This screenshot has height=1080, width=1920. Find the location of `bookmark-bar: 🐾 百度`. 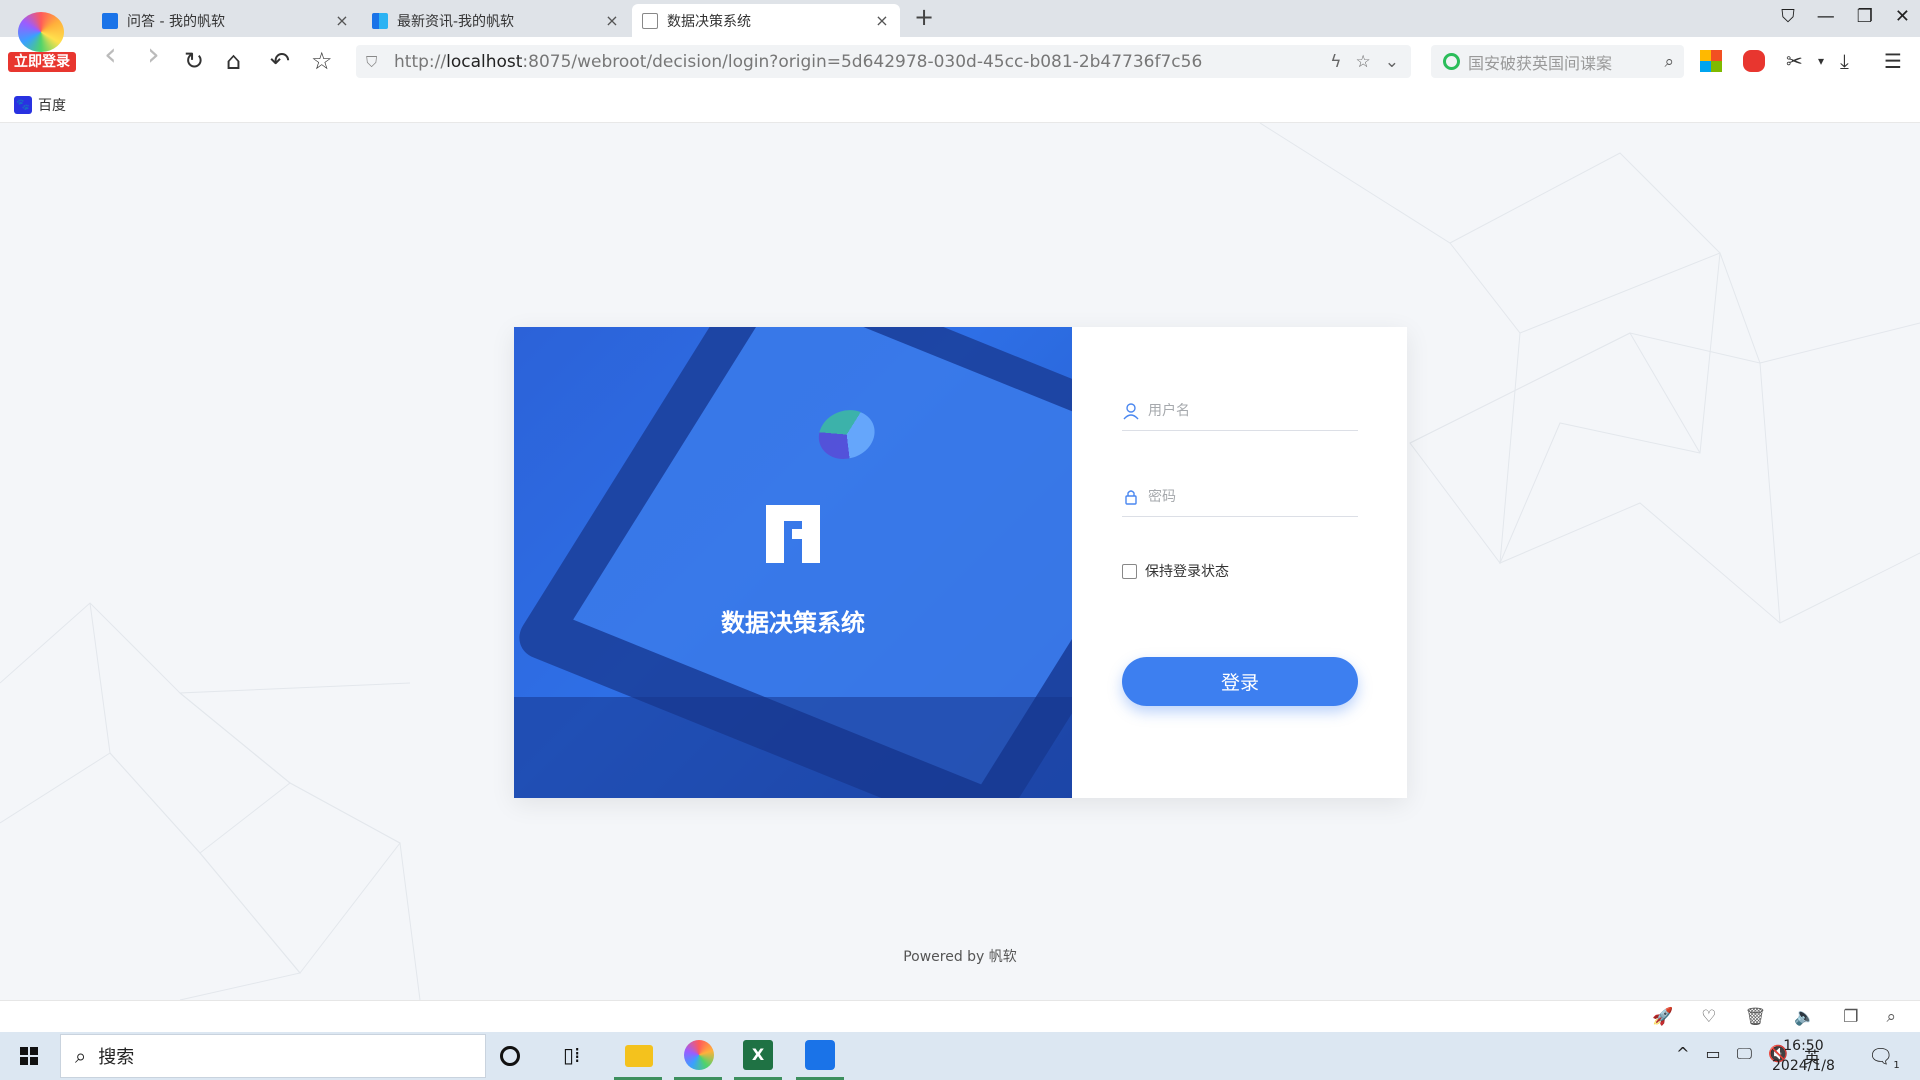

bookmark-bar: 🐾 百度 is located at coordinates (960, 105).